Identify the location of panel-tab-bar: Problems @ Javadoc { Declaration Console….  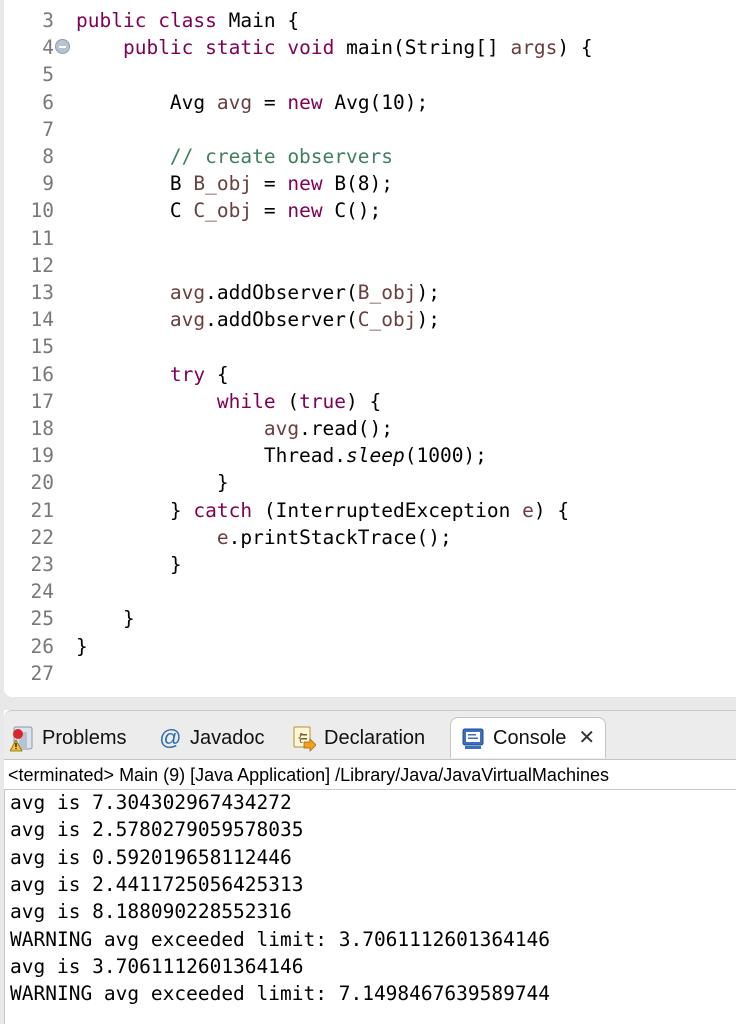
(370, 735).